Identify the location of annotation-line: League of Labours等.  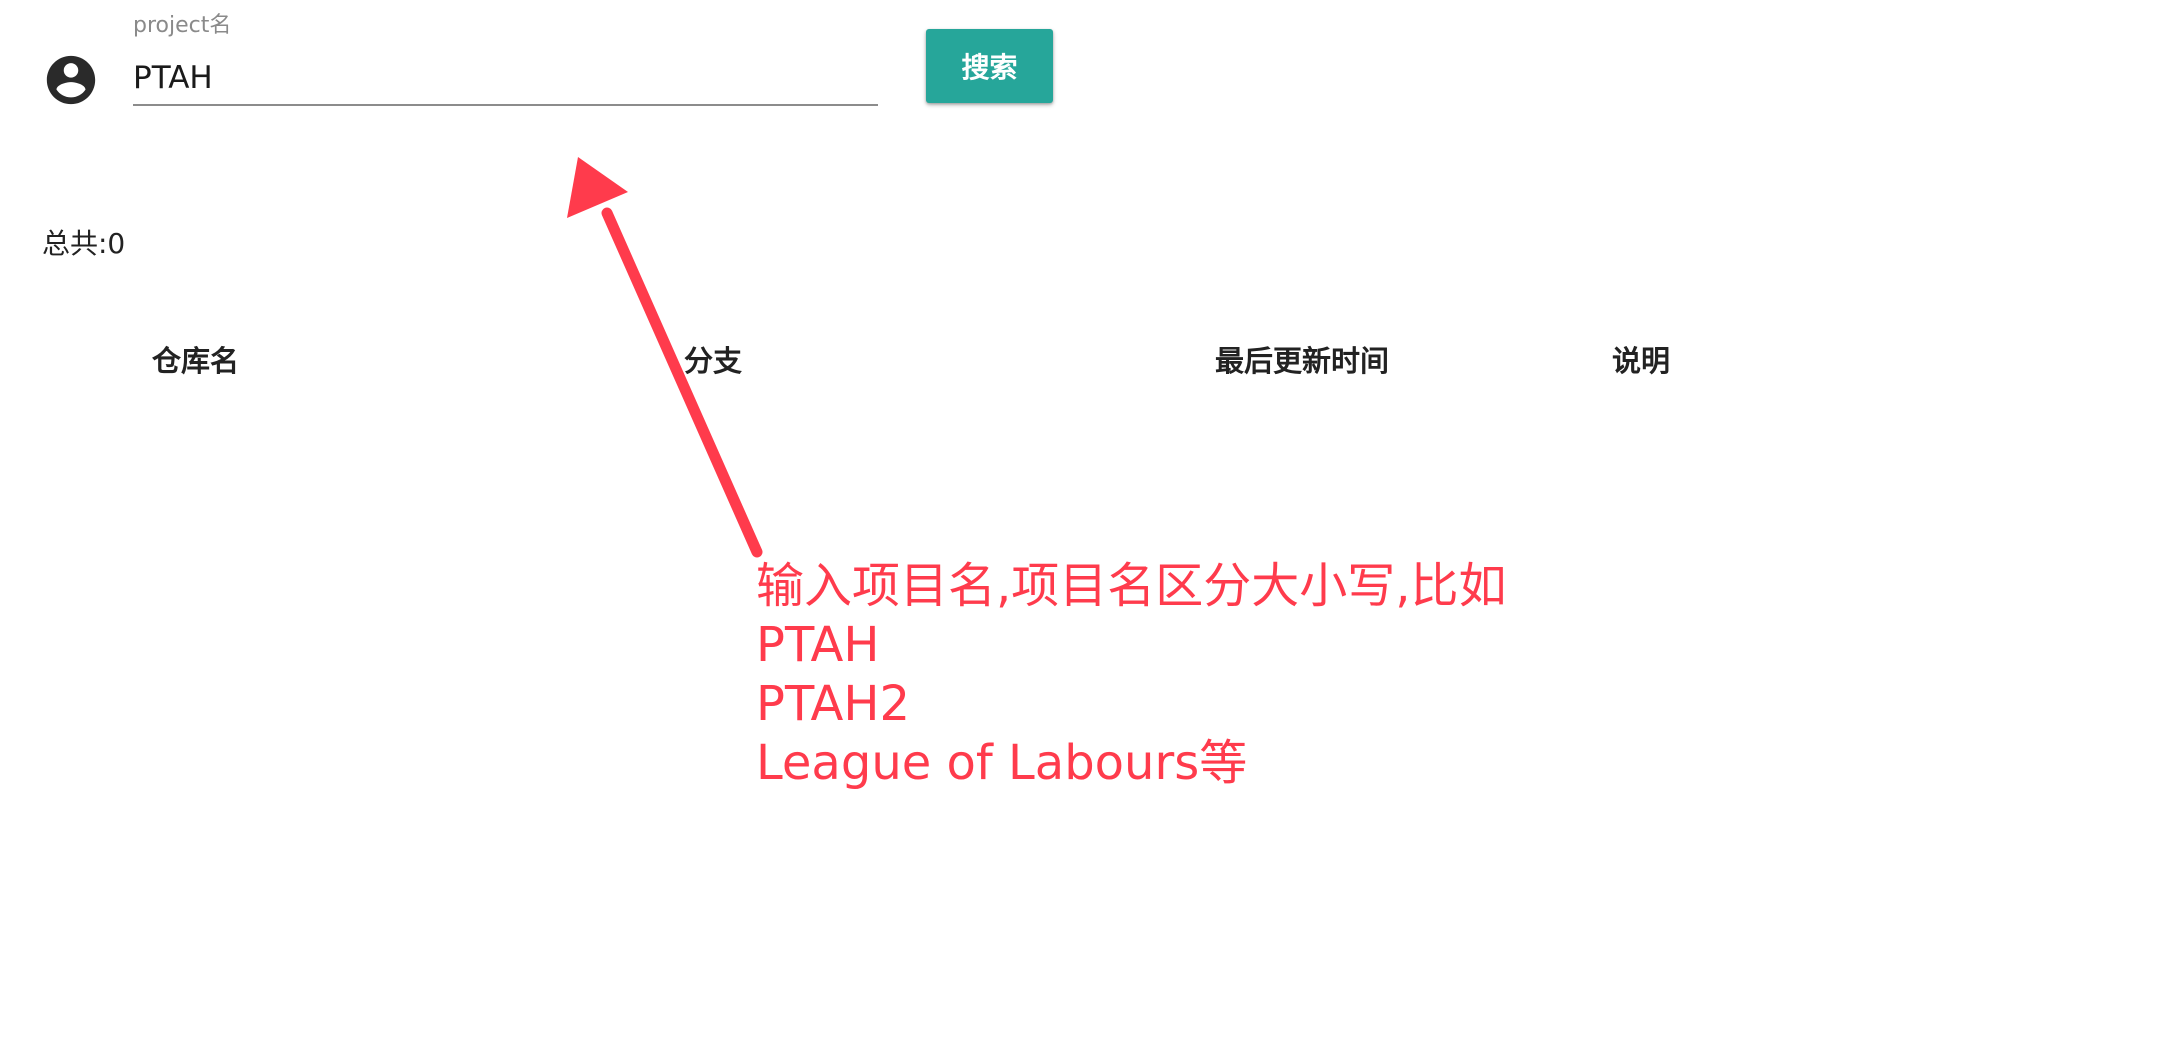
(1002, 763).